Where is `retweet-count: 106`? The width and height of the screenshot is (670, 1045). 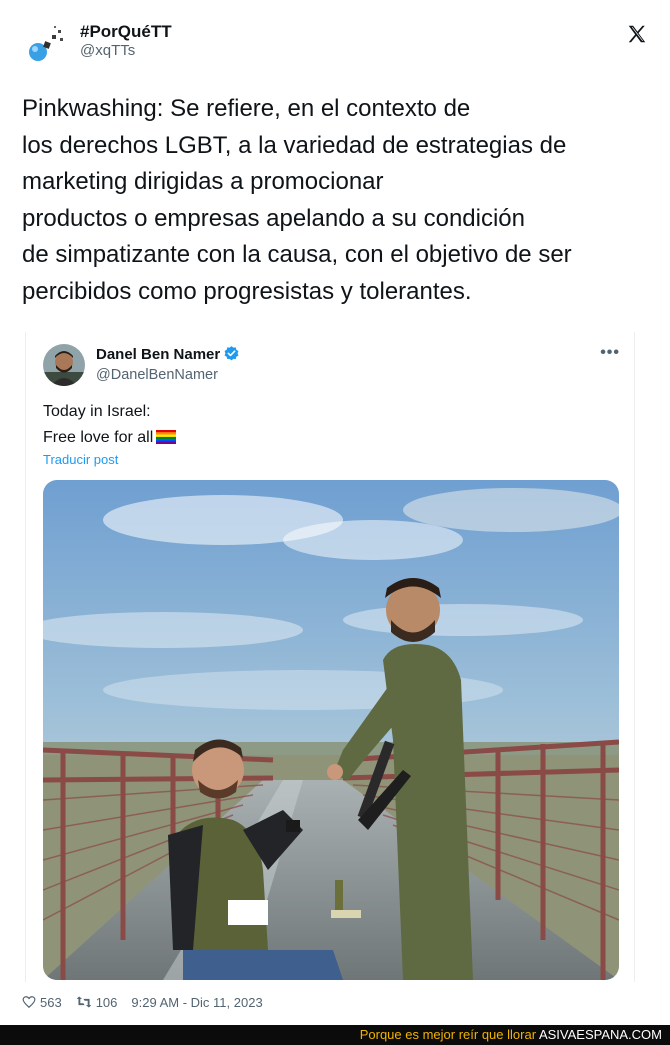
retweet-count: 106 is located at coordinates (106, 1002).